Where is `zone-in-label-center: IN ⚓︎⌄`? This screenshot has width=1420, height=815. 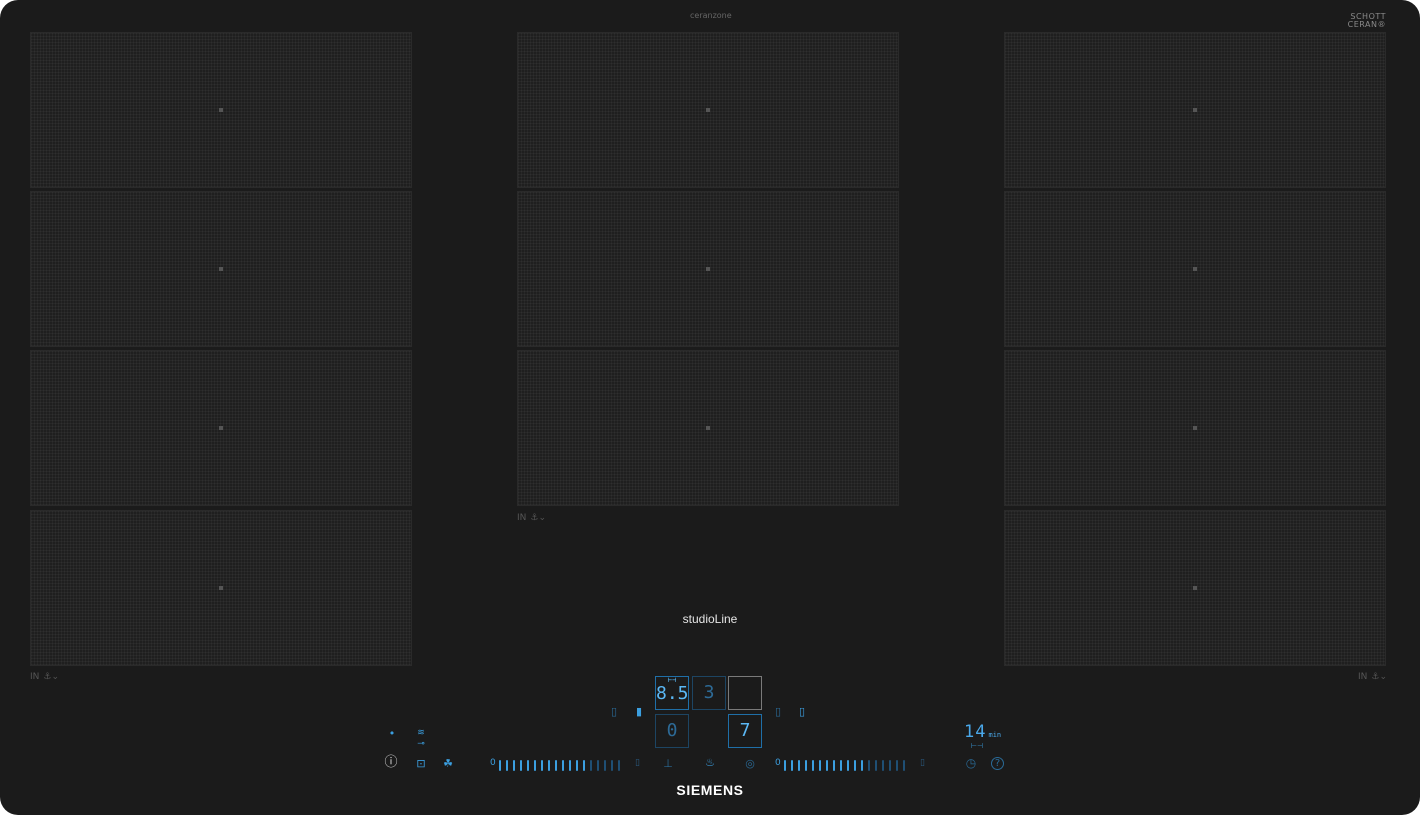 zone-in-label-center: IN ⚓︎⌄ is located at coordinates (531, 518).